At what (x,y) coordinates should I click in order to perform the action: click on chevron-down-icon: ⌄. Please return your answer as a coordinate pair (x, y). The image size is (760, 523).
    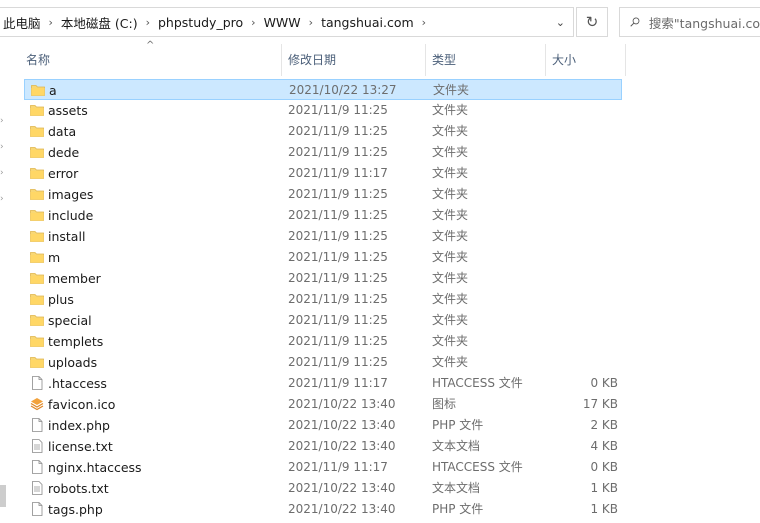
    Looking at the image, I should click on (560, 22).